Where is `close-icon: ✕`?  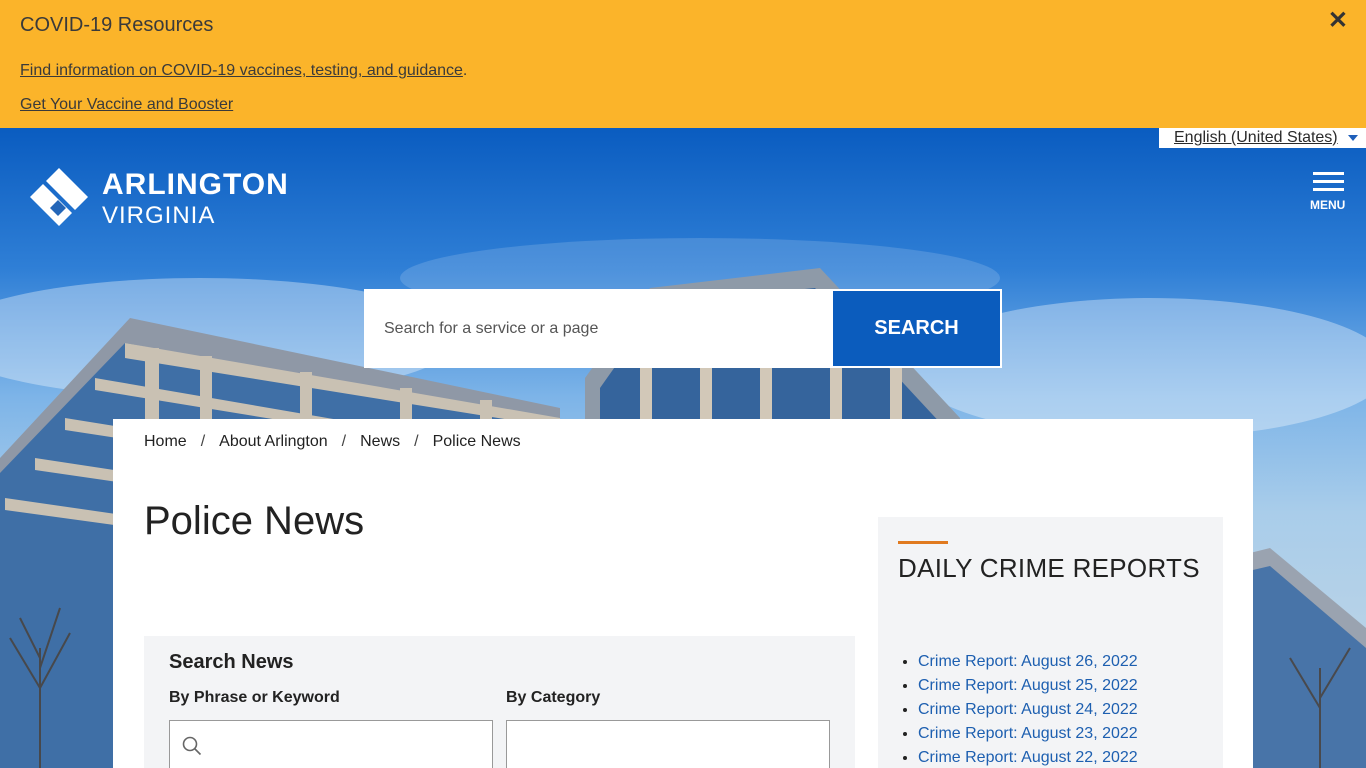
close-icon: ✕ is located at coordinates (1338, 20).